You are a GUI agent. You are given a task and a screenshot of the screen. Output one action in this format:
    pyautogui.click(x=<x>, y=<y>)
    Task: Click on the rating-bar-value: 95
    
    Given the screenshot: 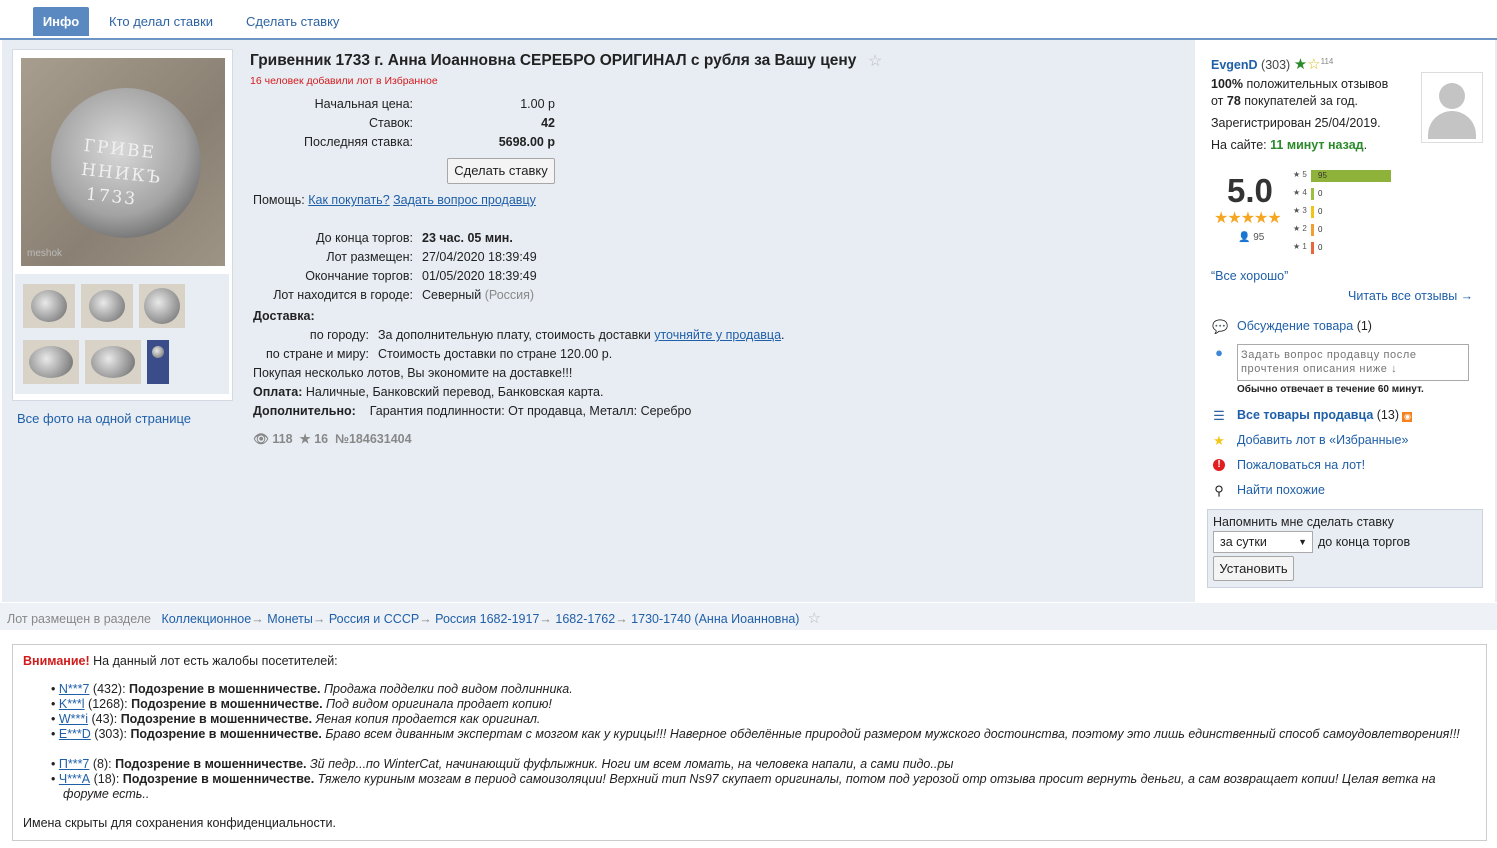 What is the action you would take?
    pyautogui.click(x=1322, y=175)
    